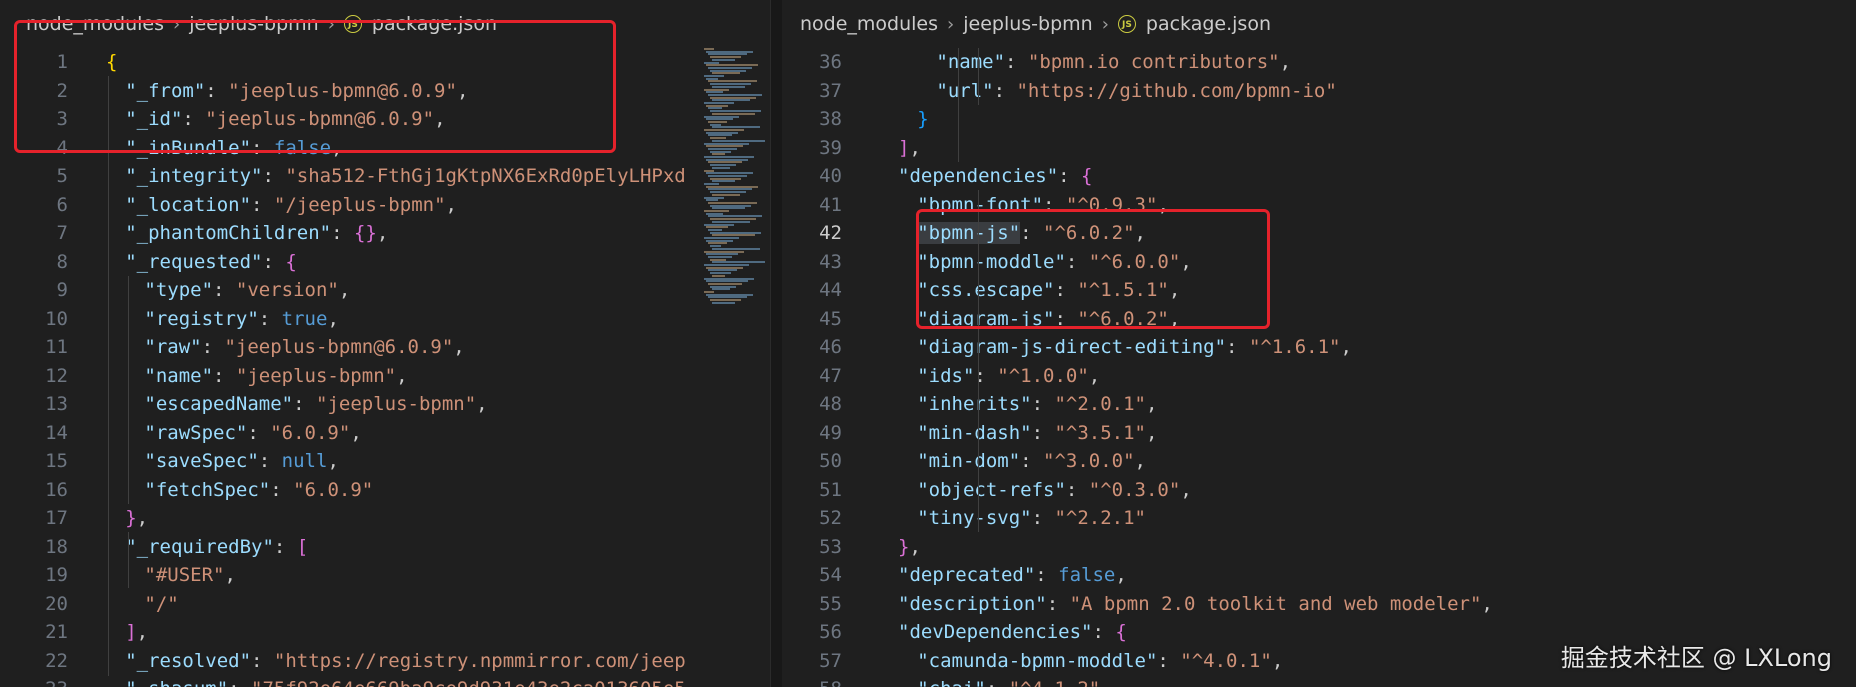  What do you see at coordinates (385, 347) in the screenshot?
I see `code-line: 11 "raw": "jeeplus-bpmn@6.0.9",` at bounding box center [385, 347].